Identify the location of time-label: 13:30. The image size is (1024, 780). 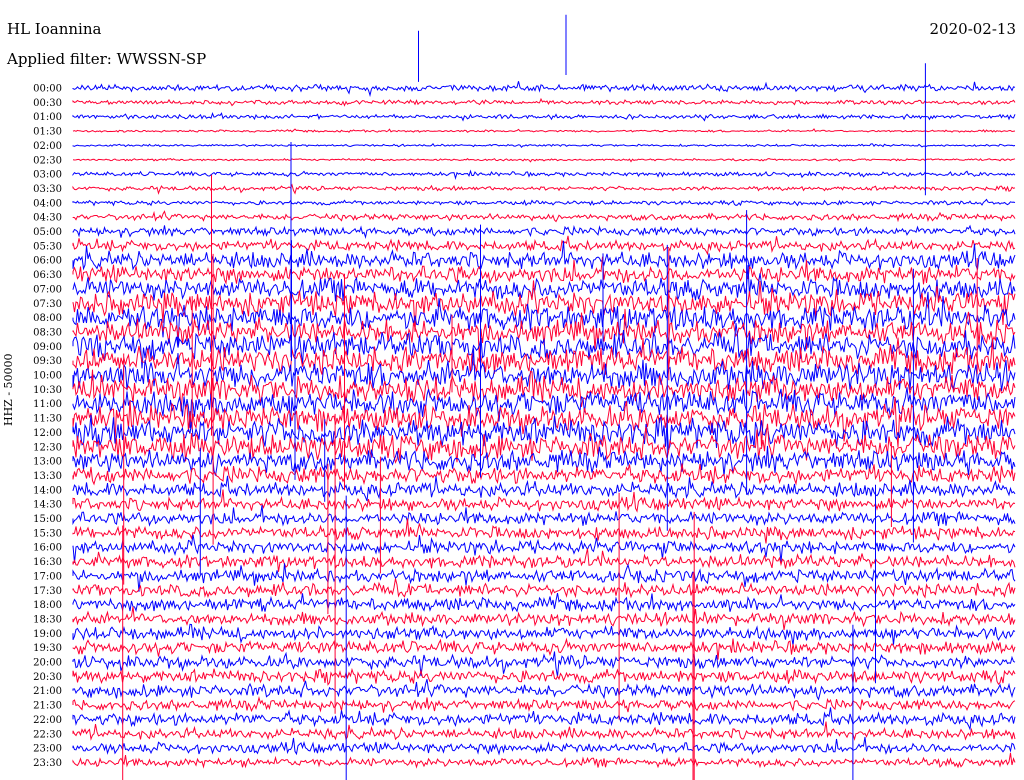
(47, 476).